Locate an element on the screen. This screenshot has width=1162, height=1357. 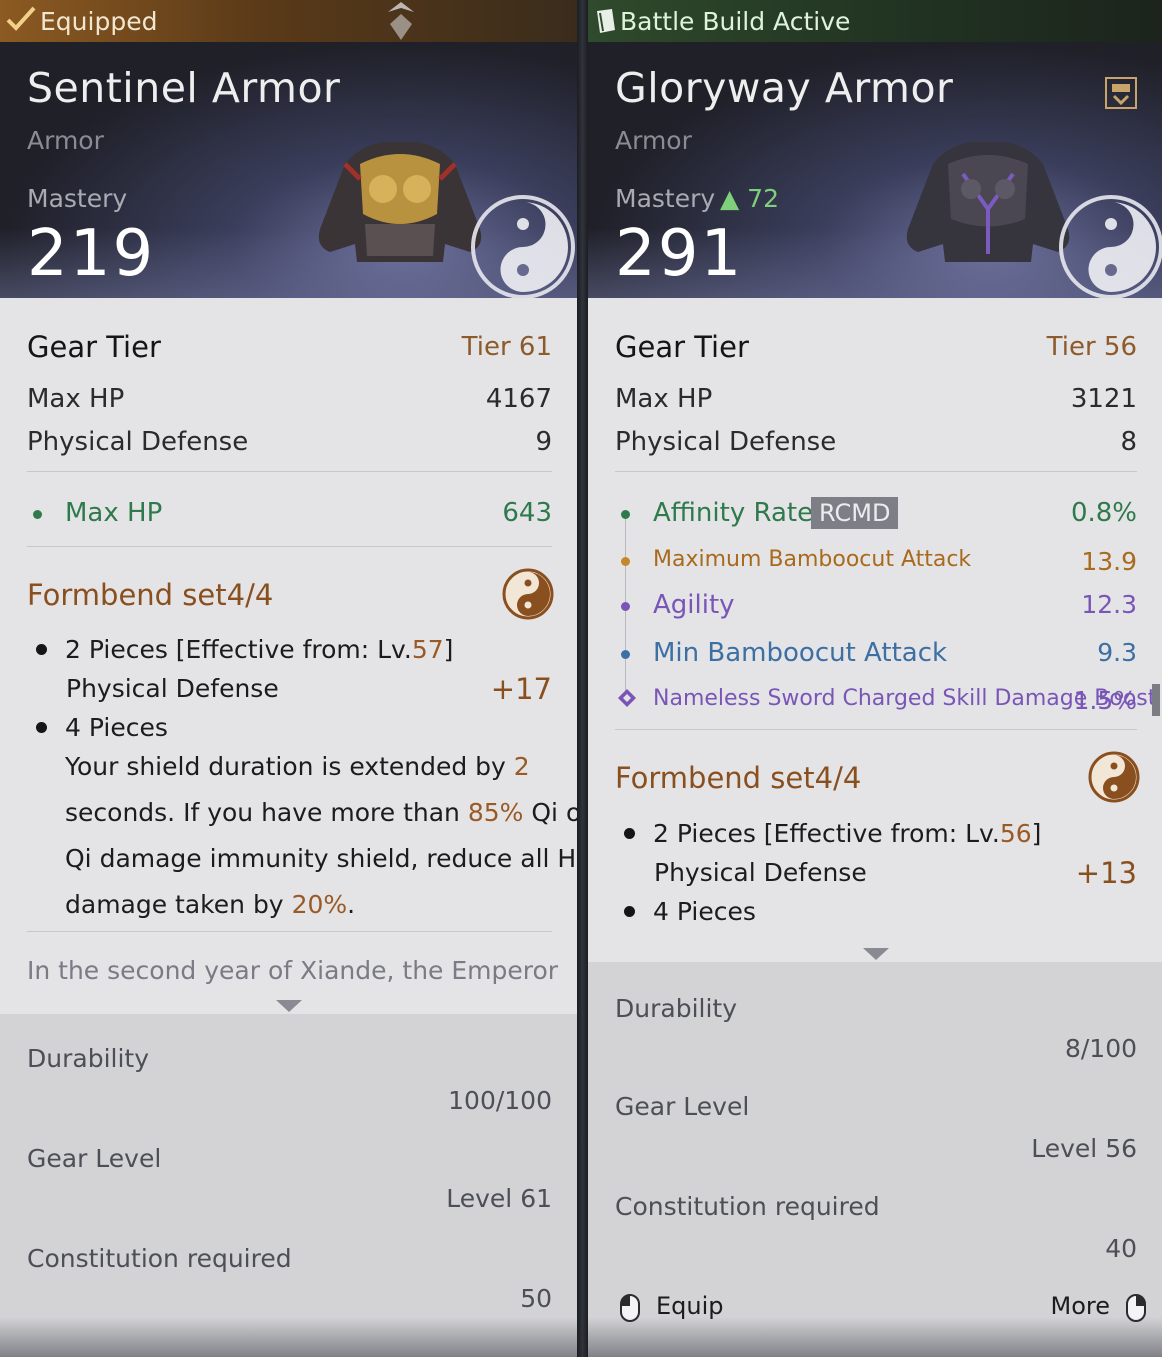
recommended-badge: RCMD is located at coordinates (855, 513).